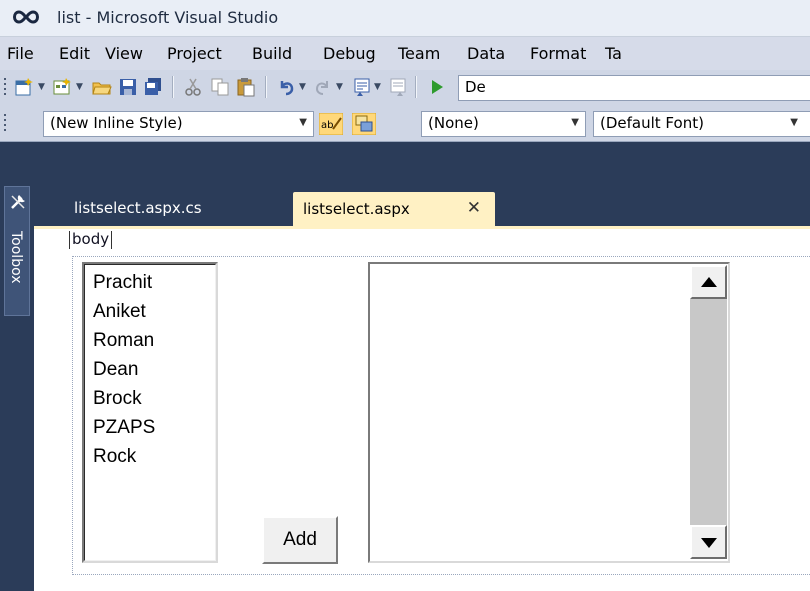  I want to click on add-item-dropdown-icon: ▼, so click(79, 87).